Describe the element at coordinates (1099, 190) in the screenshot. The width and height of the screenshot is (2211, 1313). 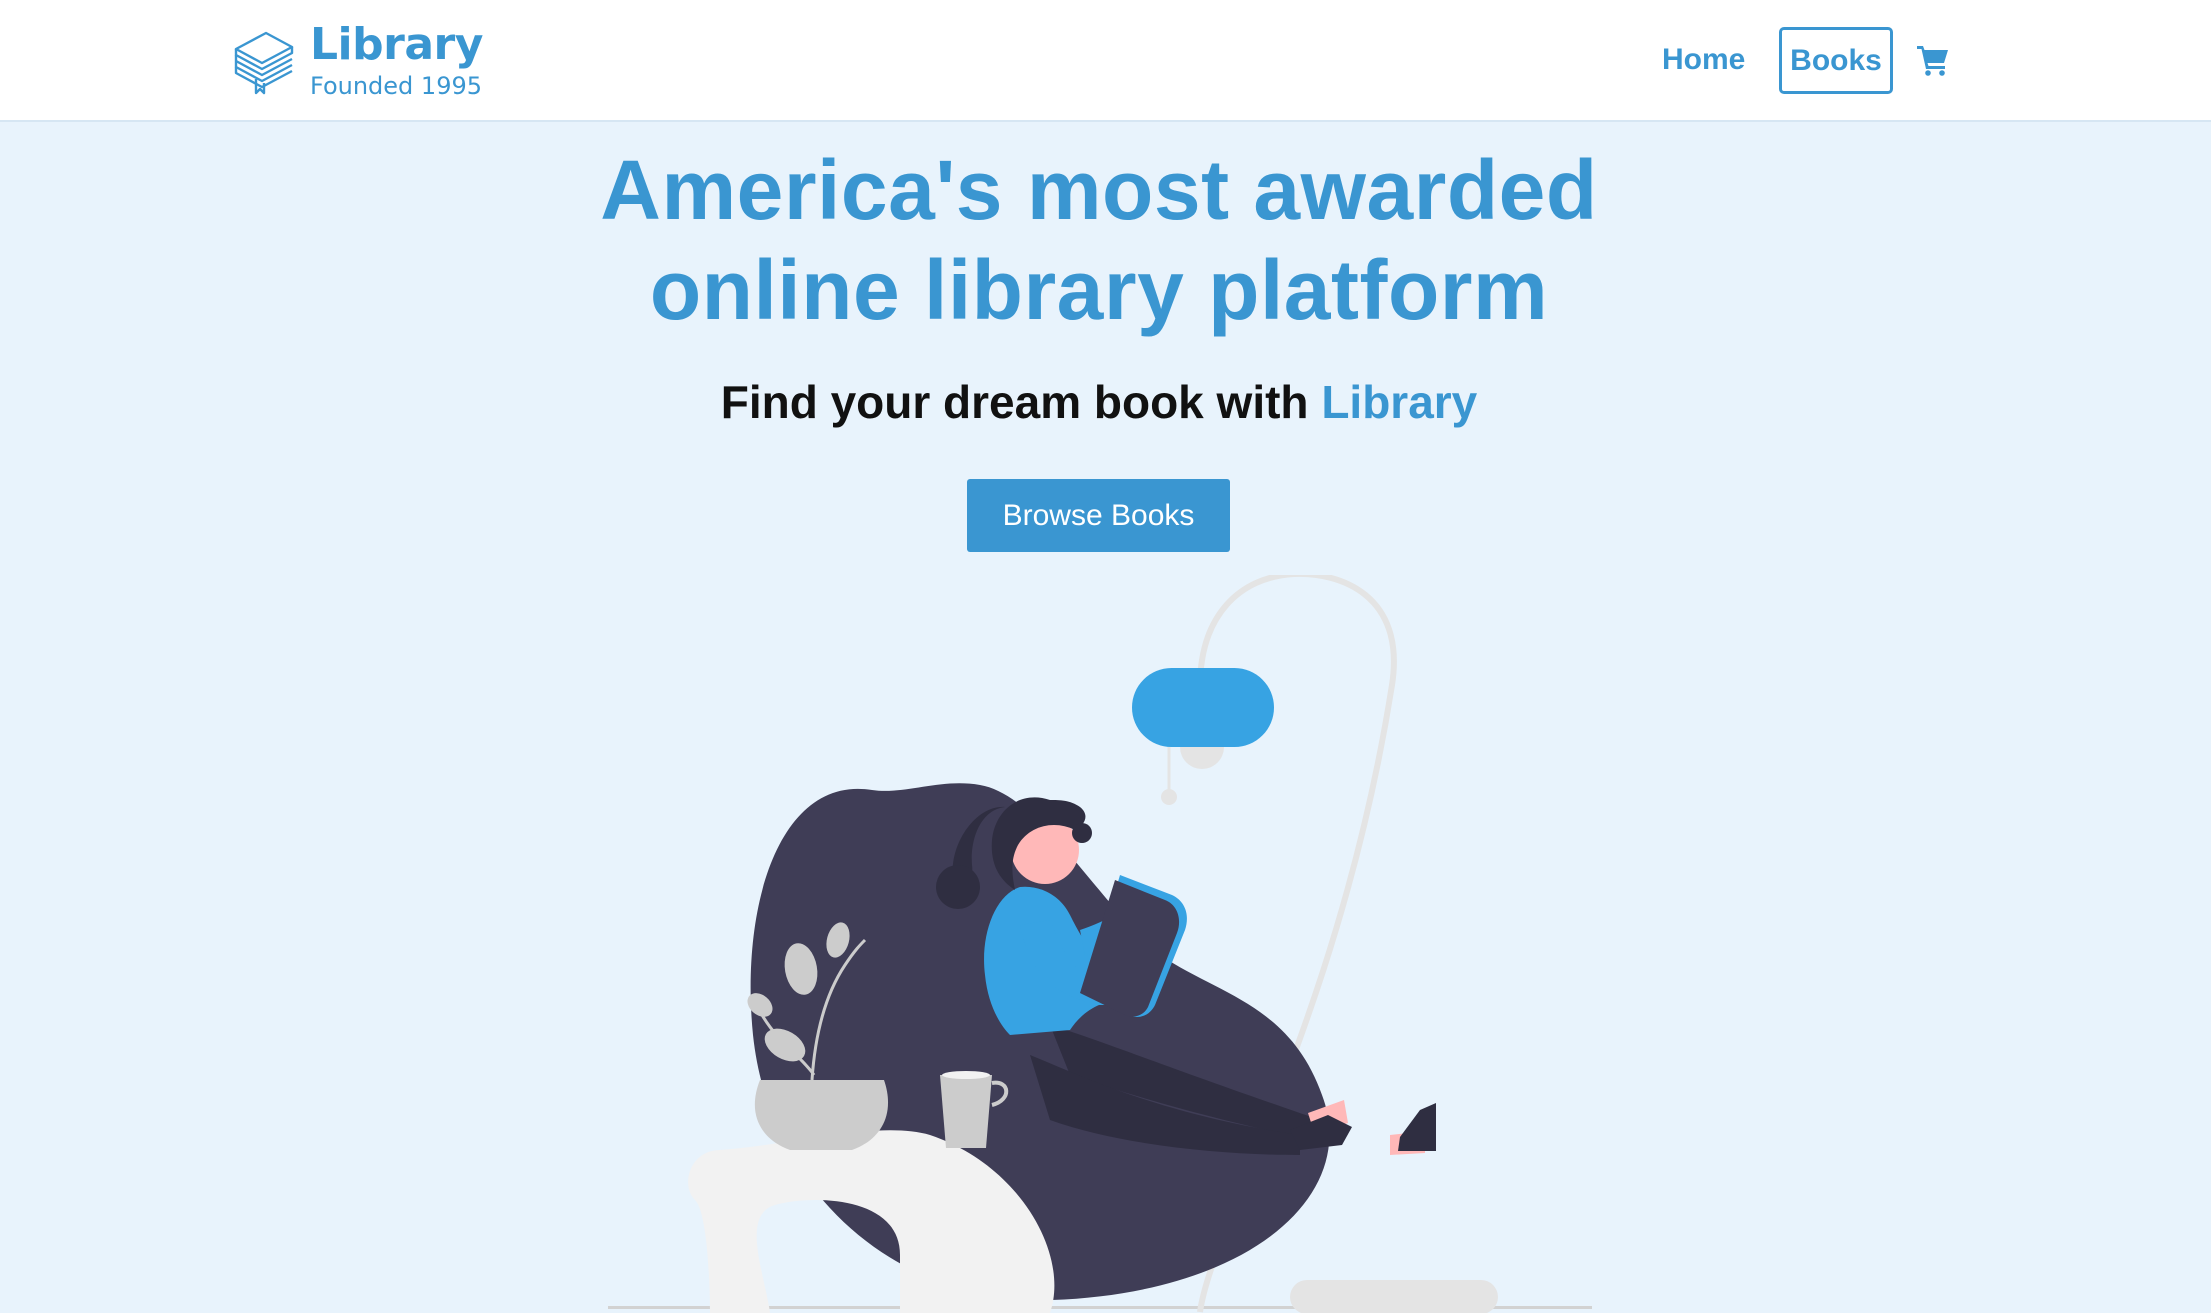
I see `hero-title-line-1: America's most awarded` at that location.